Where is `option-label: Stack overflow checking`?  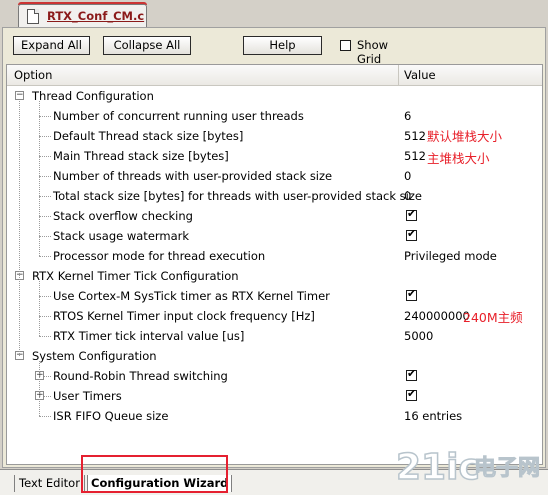 option-label: Stack overflow checking is located at coordinates (123, 216).